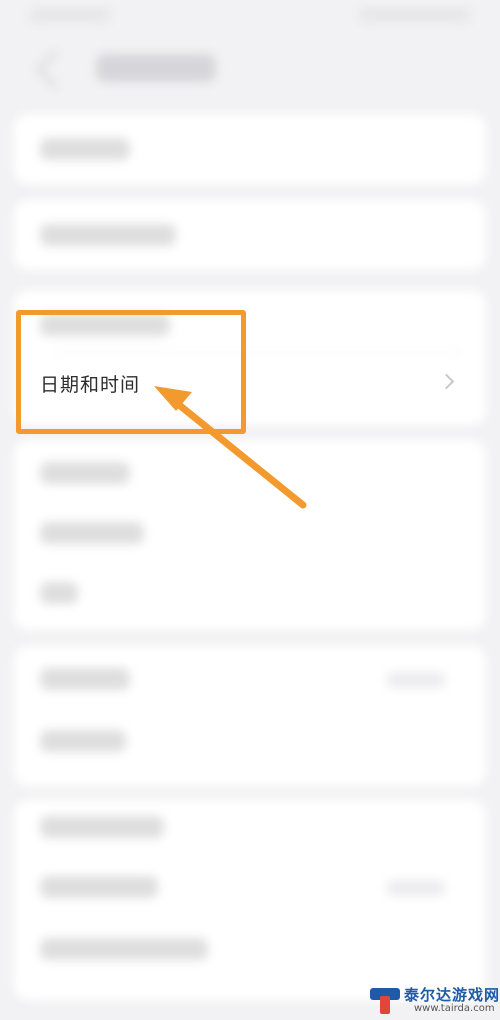 The width and height of the screenshot is (500, 1020). I want to click on tairda-logo-icon, so click(385, 1001).